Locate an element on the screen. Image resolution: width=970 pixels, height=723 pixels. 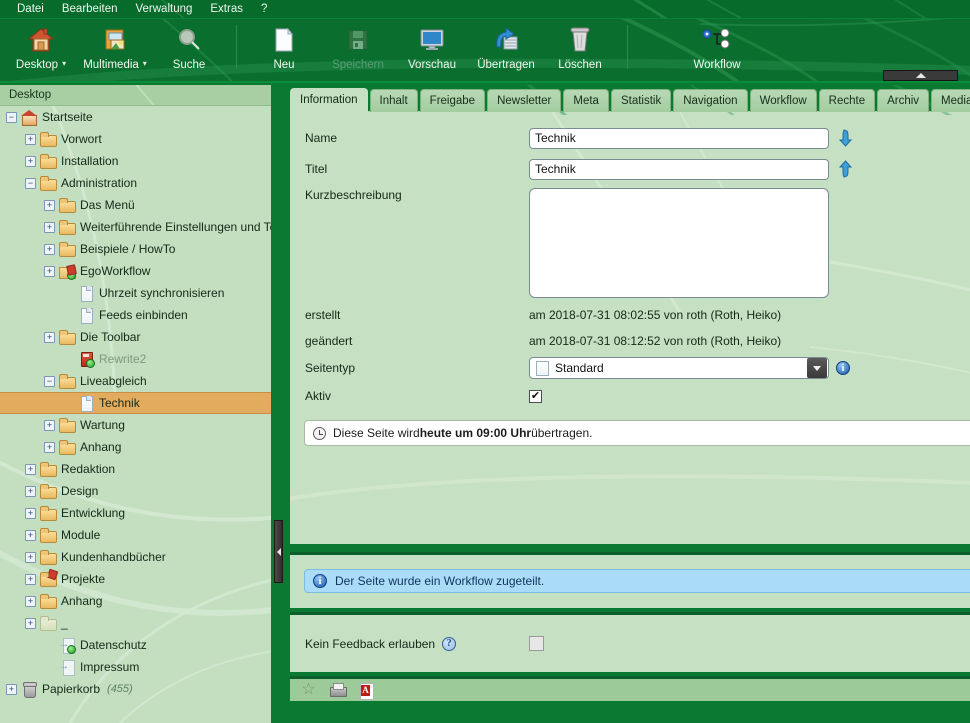
aktiv-checkbox: ✔ is located at coordinates (535, 396).